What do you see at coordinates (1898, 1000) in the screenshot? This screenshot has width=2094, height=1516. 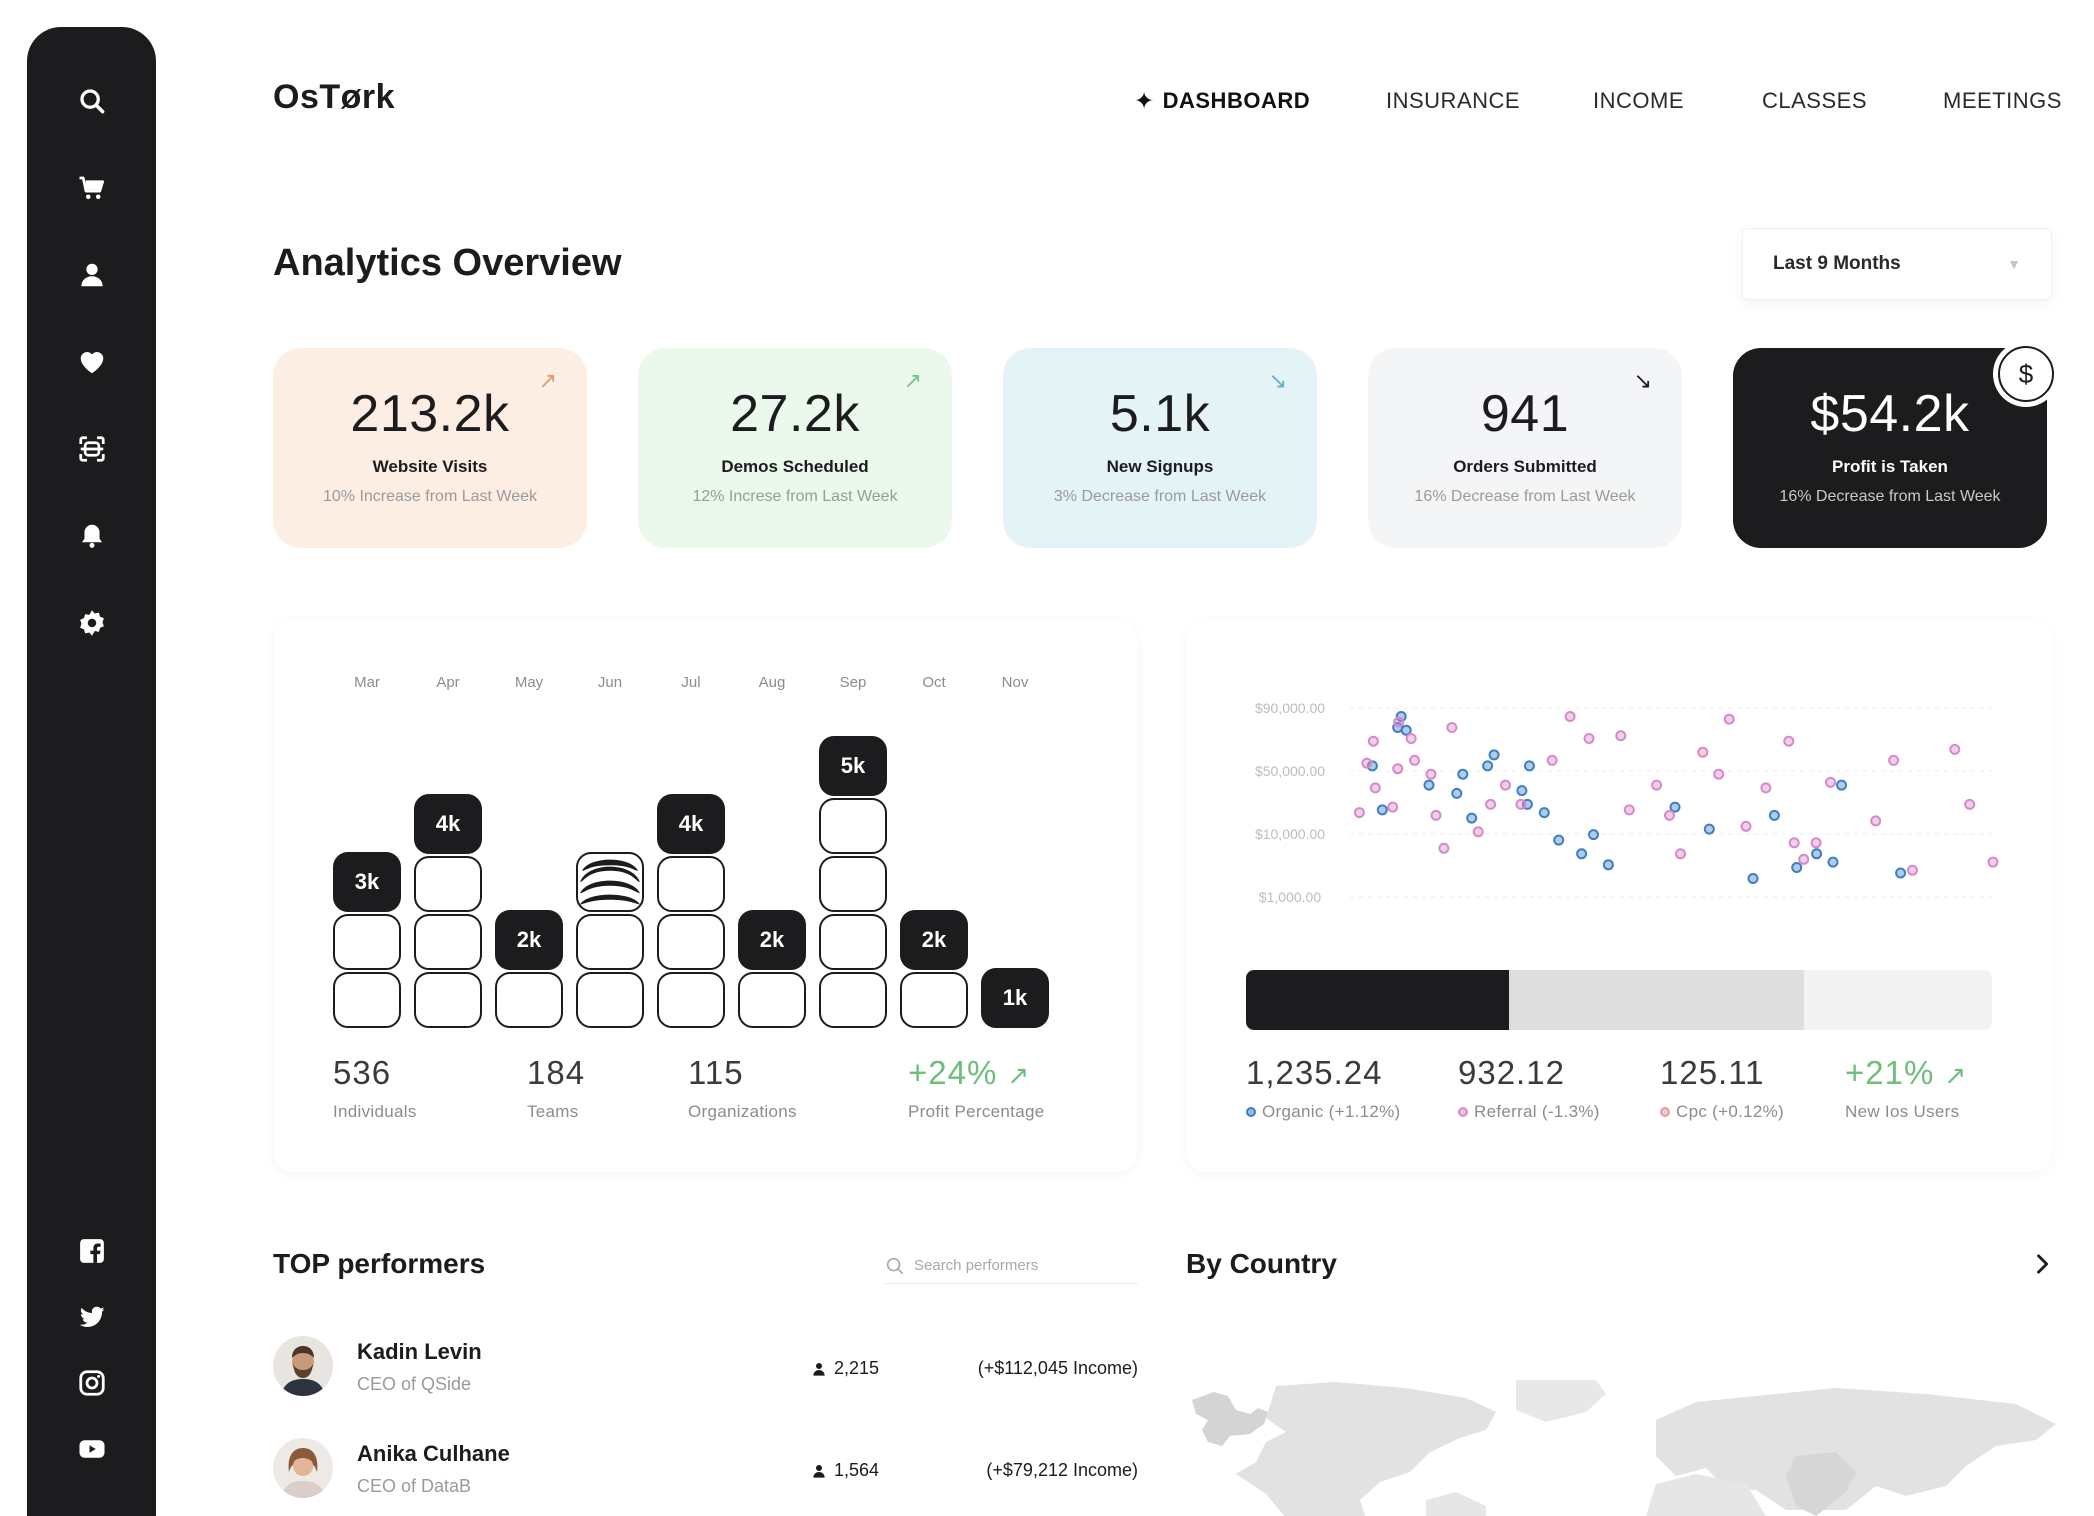 I see `traffic-segment-cpc` at bounding box center [1898, 1000].